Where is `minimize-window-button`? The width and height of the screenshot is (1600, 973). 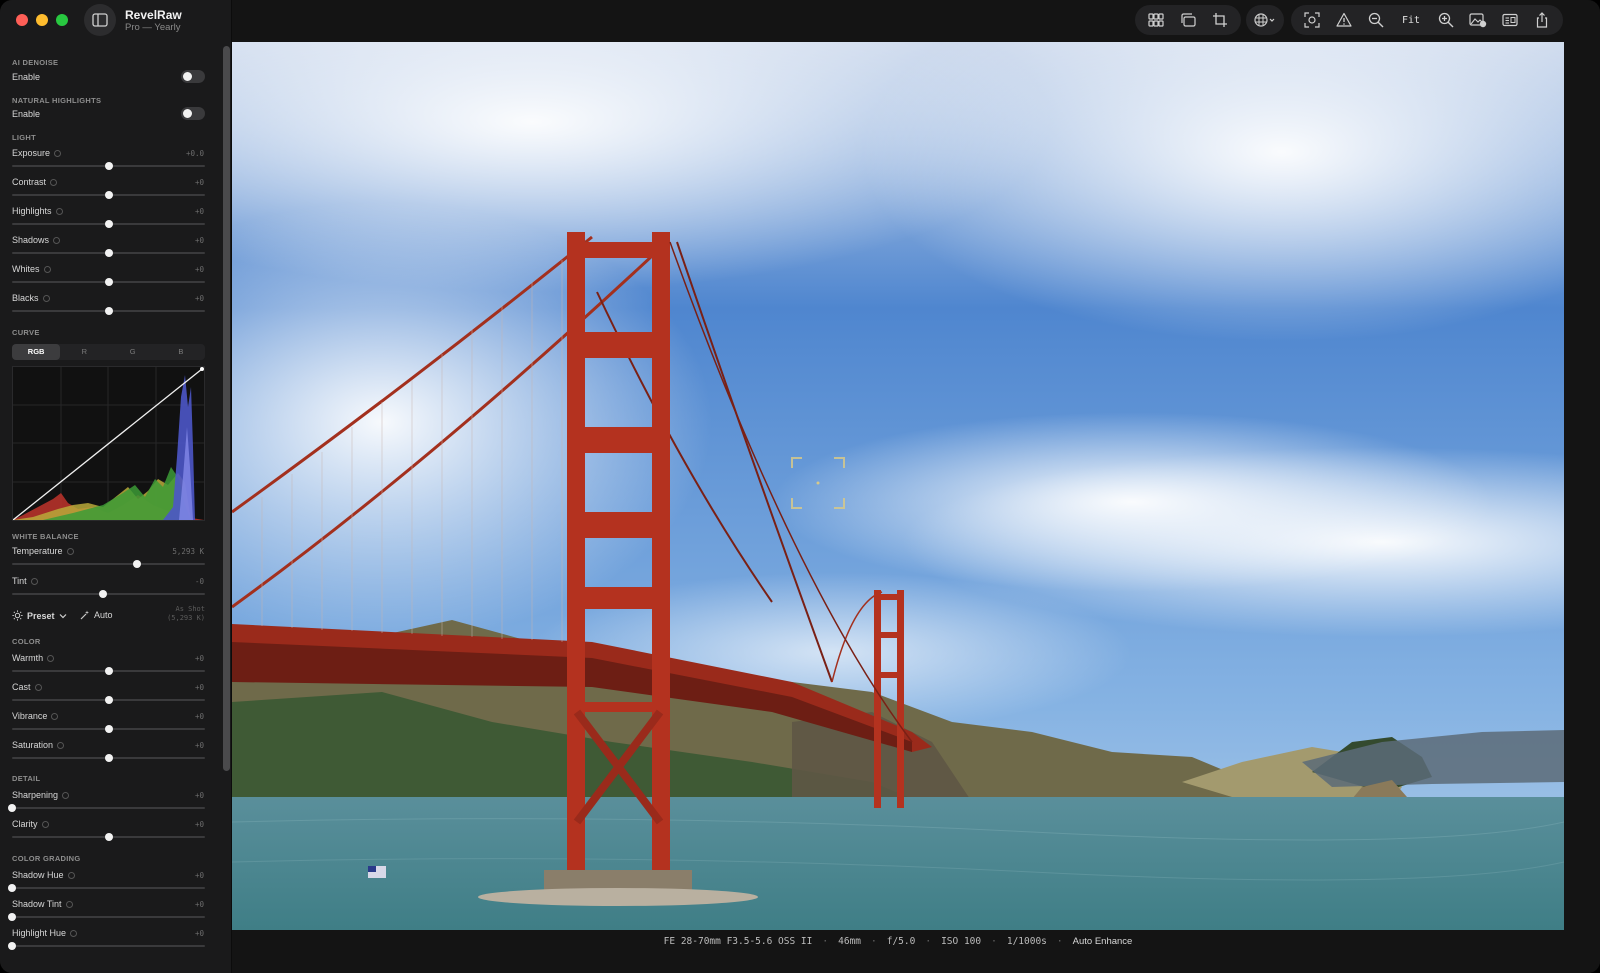 minimize-window-button is located at coordinates (42, 20).